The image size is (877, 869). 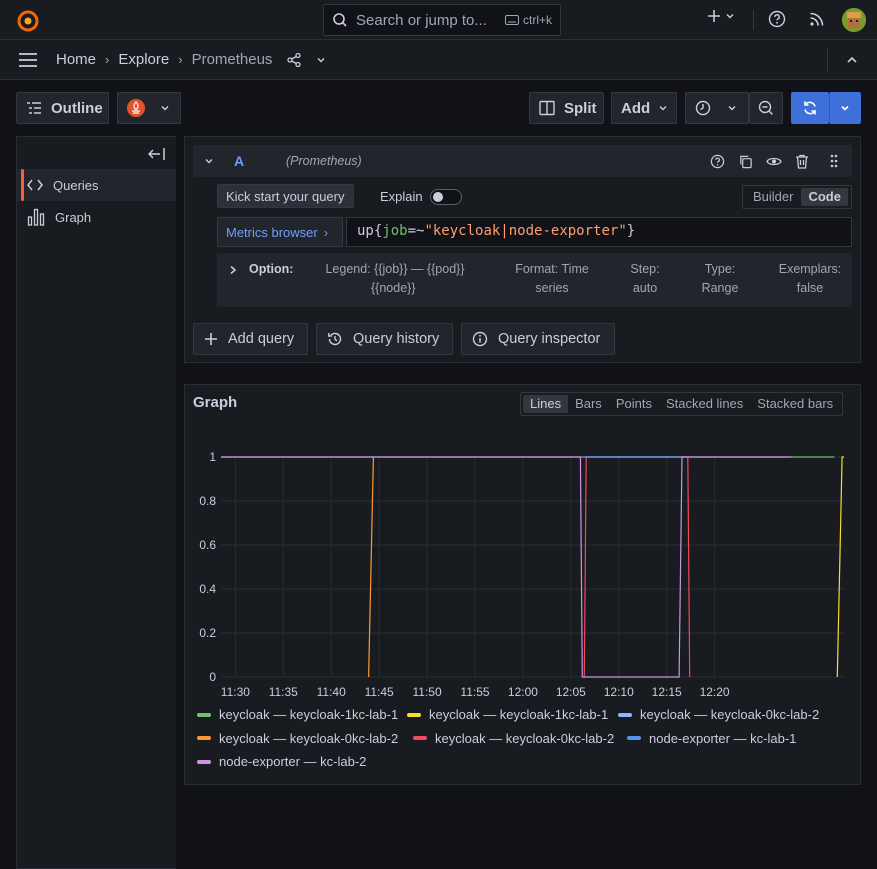 What do you see at coordinates (566, 108) in the screenshot?
I see `split-button: Split` at bounding box center [566, 108].